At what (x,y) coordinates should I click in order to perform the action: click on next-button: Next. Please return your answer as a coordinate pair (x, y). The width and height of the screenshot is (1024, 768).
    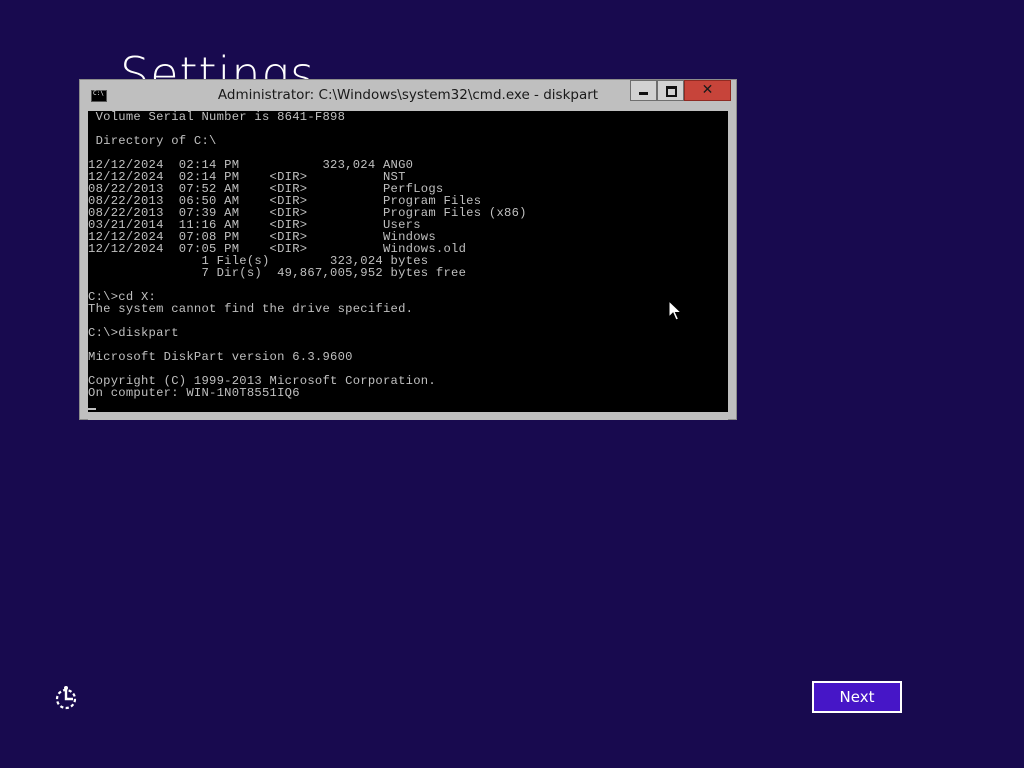
    Looking at the image, I should click on (857, 697).